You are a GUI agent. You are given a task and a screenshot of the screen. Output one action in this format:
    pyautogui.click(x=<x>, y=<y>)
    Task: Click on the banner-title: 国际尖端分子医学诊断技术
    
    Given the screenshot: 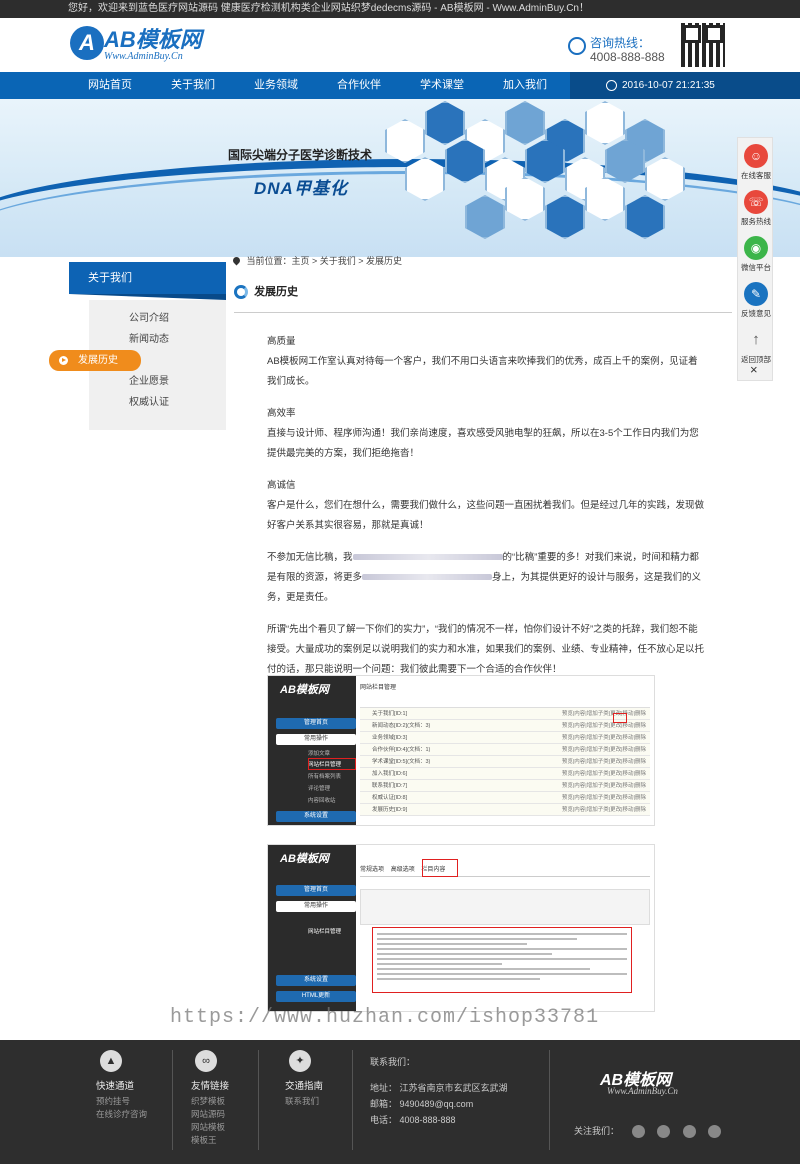 What is the action you would take?
    pyautogui.click(x=300, y=155)
    